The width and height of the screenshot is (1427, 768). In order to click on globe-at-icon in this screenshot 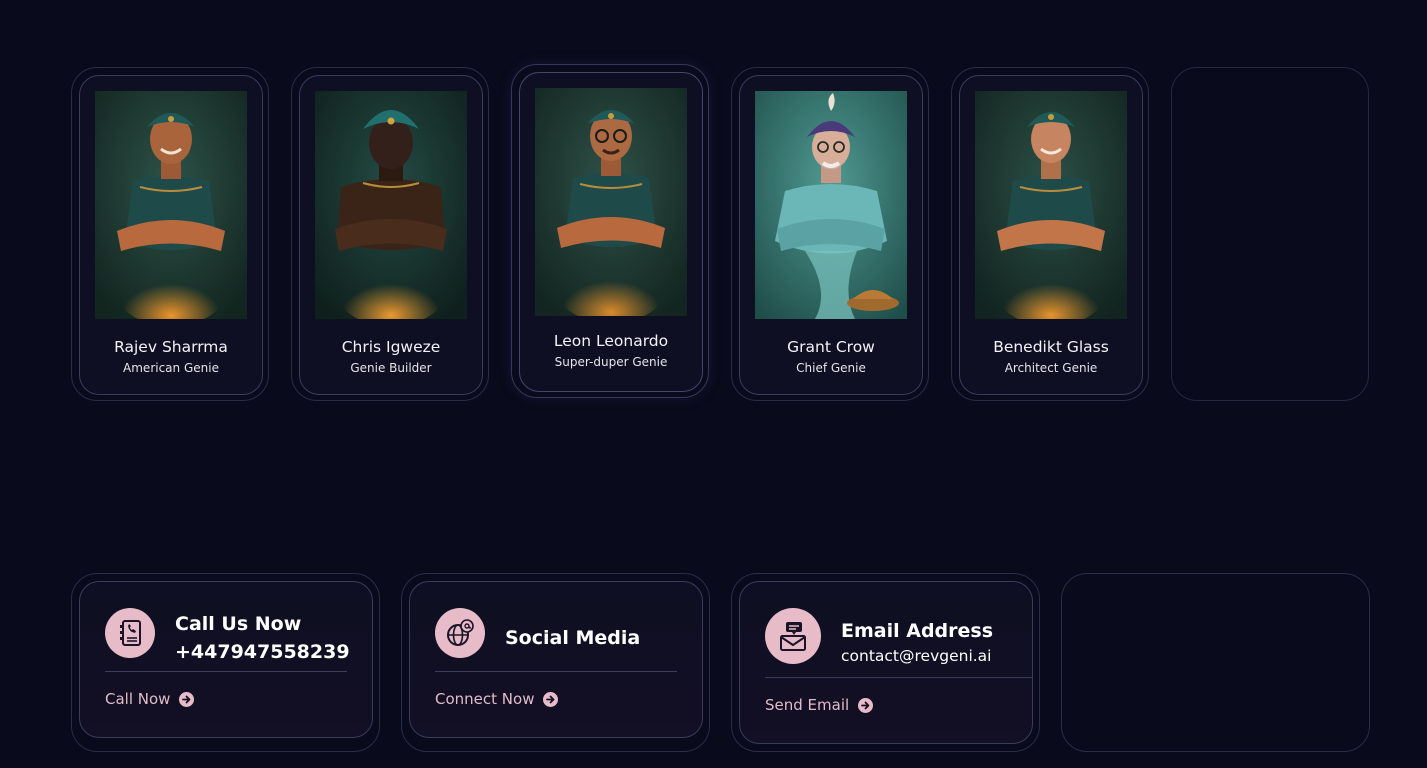, I will do `click(460, 633)`.